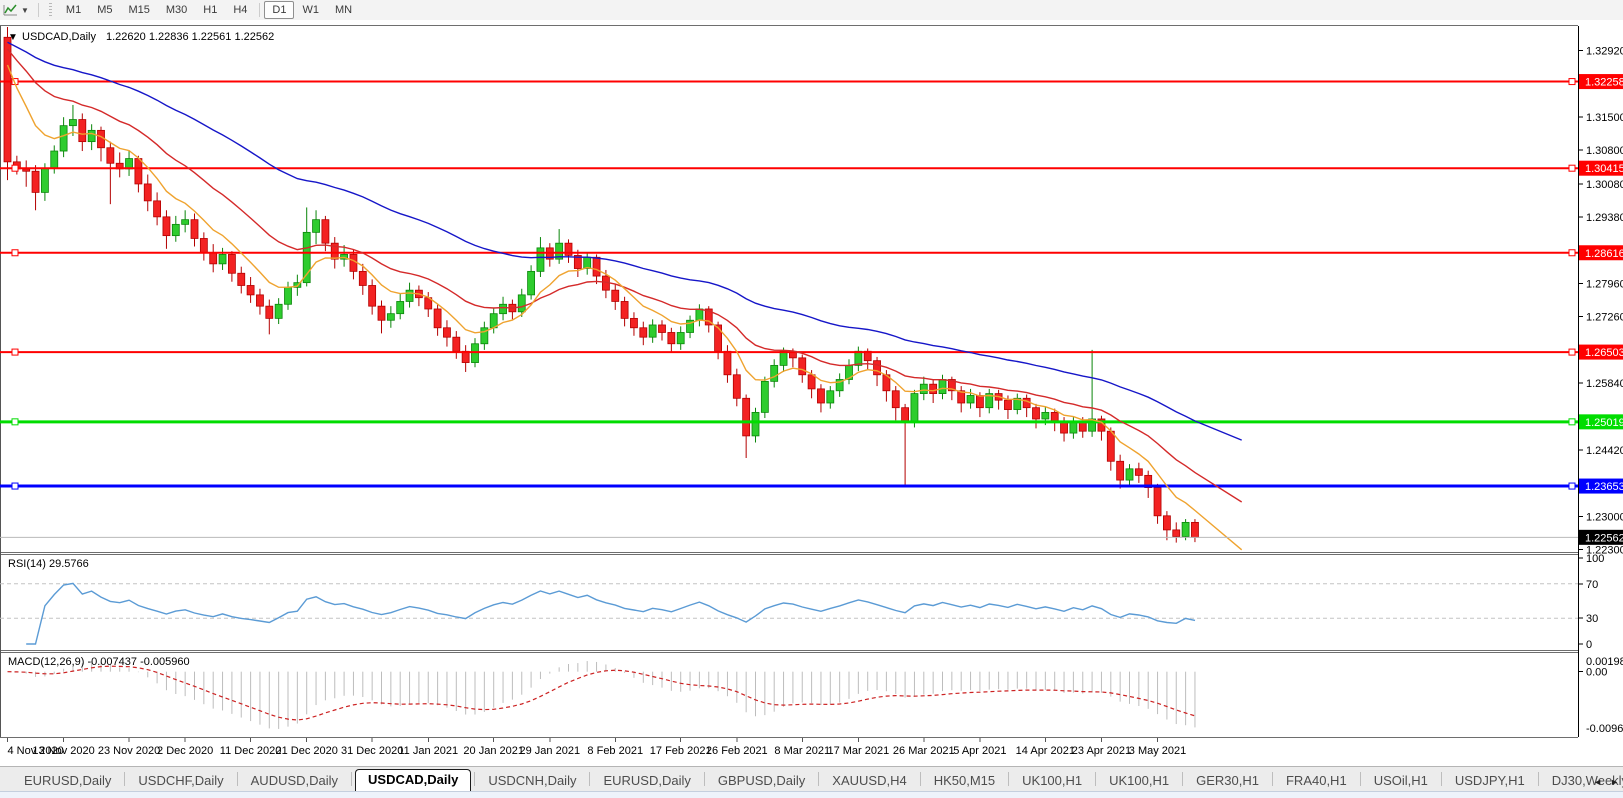  What do you see at coordinates (1101, 751) in the screenshot?
I see `date-tick-label: 23 Apr 2021` at bounding box center [1101, 751].